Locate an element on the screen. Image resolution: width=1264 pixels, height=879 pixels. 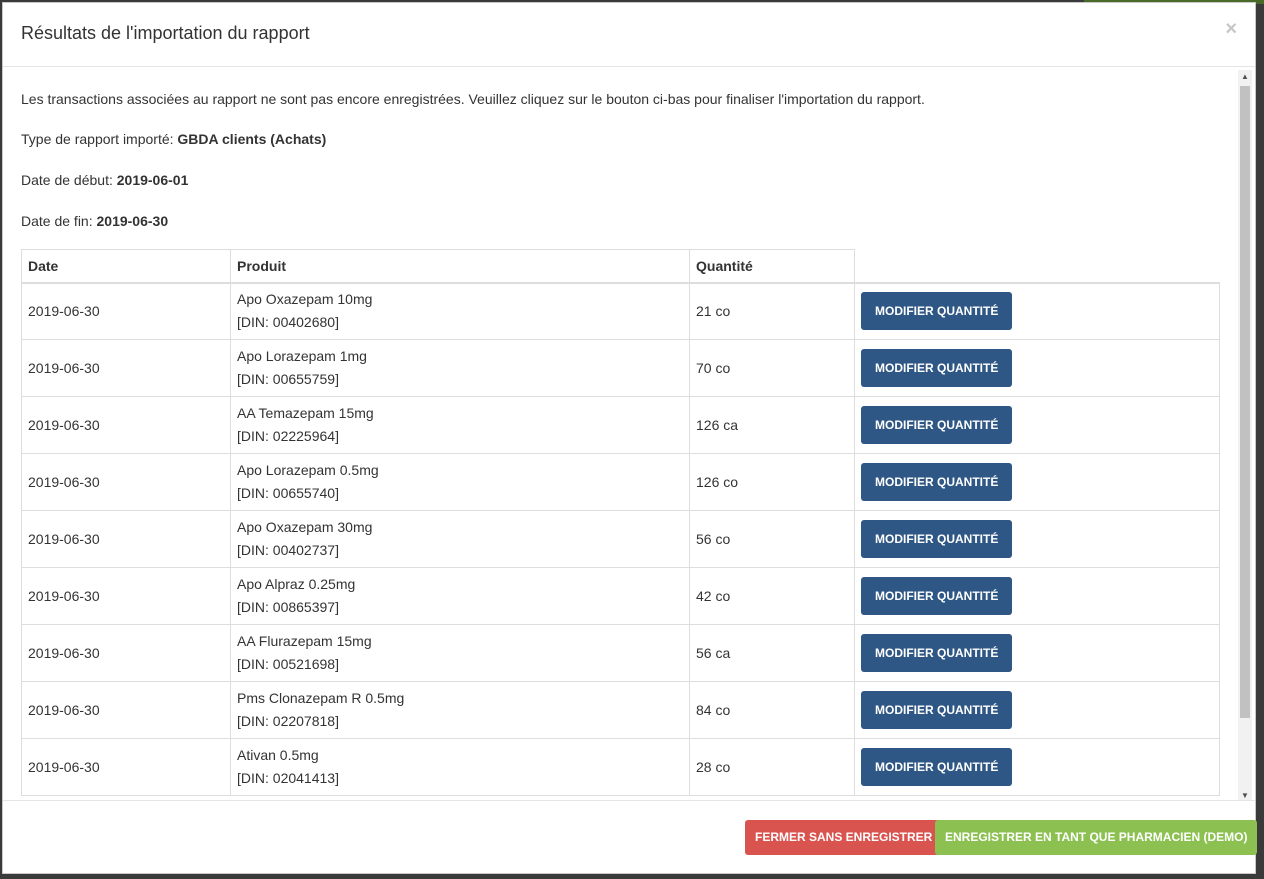
cell-product: Ativan 0.5mg [DIN: 02041413] is located at coordinates (460, 767).